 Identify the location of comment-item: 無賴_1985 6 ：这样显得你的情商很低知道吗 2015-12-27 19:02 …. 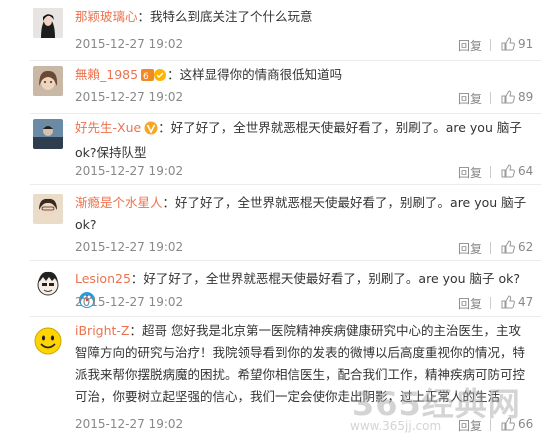
(274, 88).